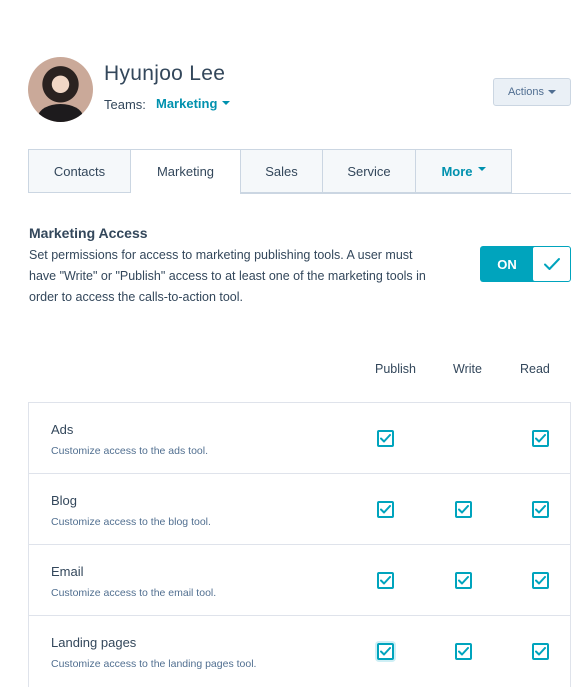  I want to click on row-title: Email, so click(67, 571).